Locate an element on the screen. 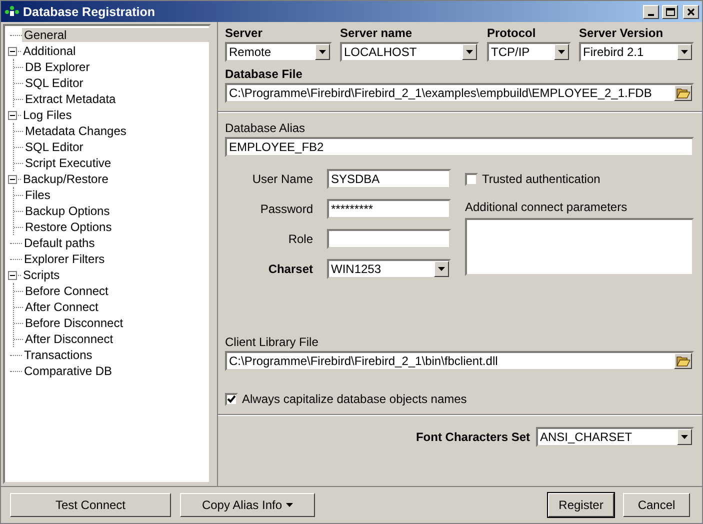 Image resolution: width=703 pixels, height=524 pixels. field-label: Client Library File is located at coordinates (272, 342).